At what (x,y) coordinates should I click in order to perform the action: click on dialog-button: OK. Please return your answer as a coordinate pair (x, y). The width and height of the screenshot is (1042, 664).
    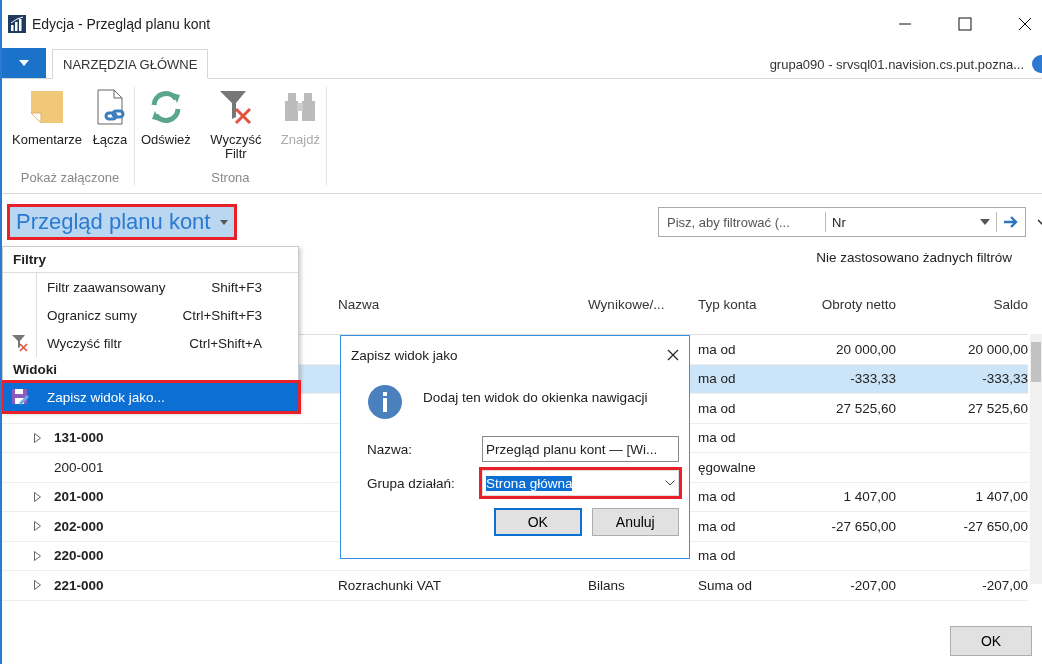
    Looking at the image, I should click on (538, 522).